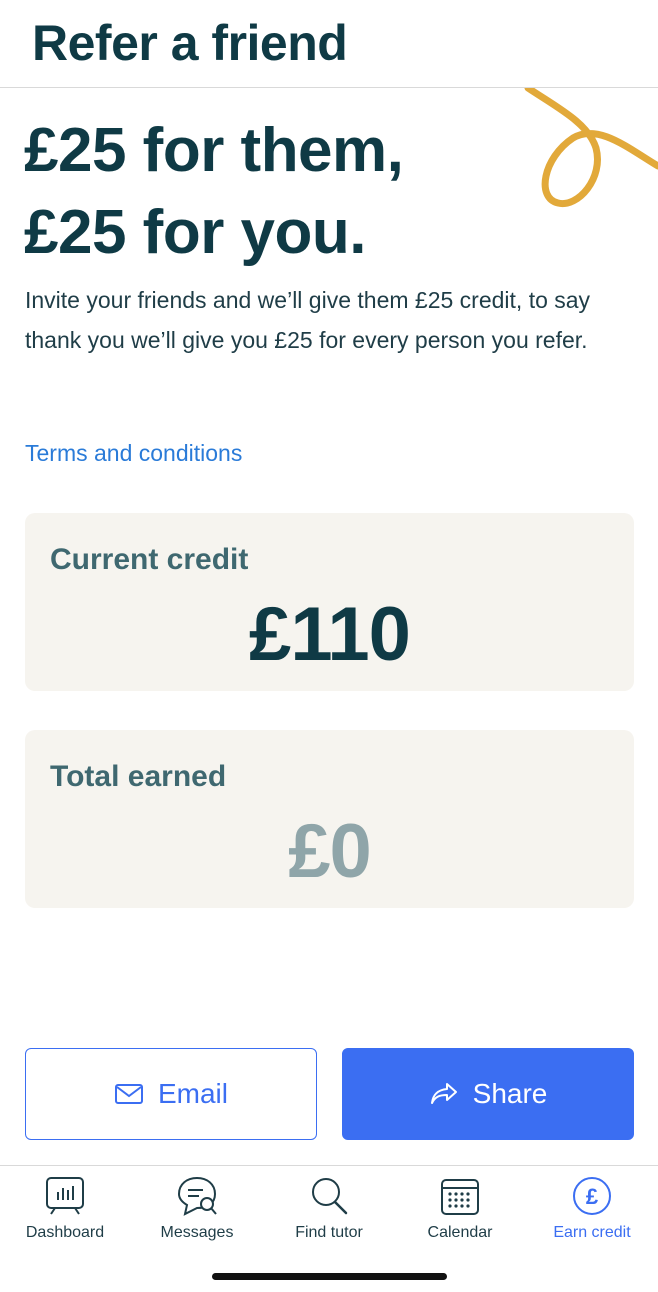 The image size is (658, 1292). Describe the element at coordinates (329, 1232) in the screenshot. I see `tab-find-tutor-label: Find tutor` at that location.